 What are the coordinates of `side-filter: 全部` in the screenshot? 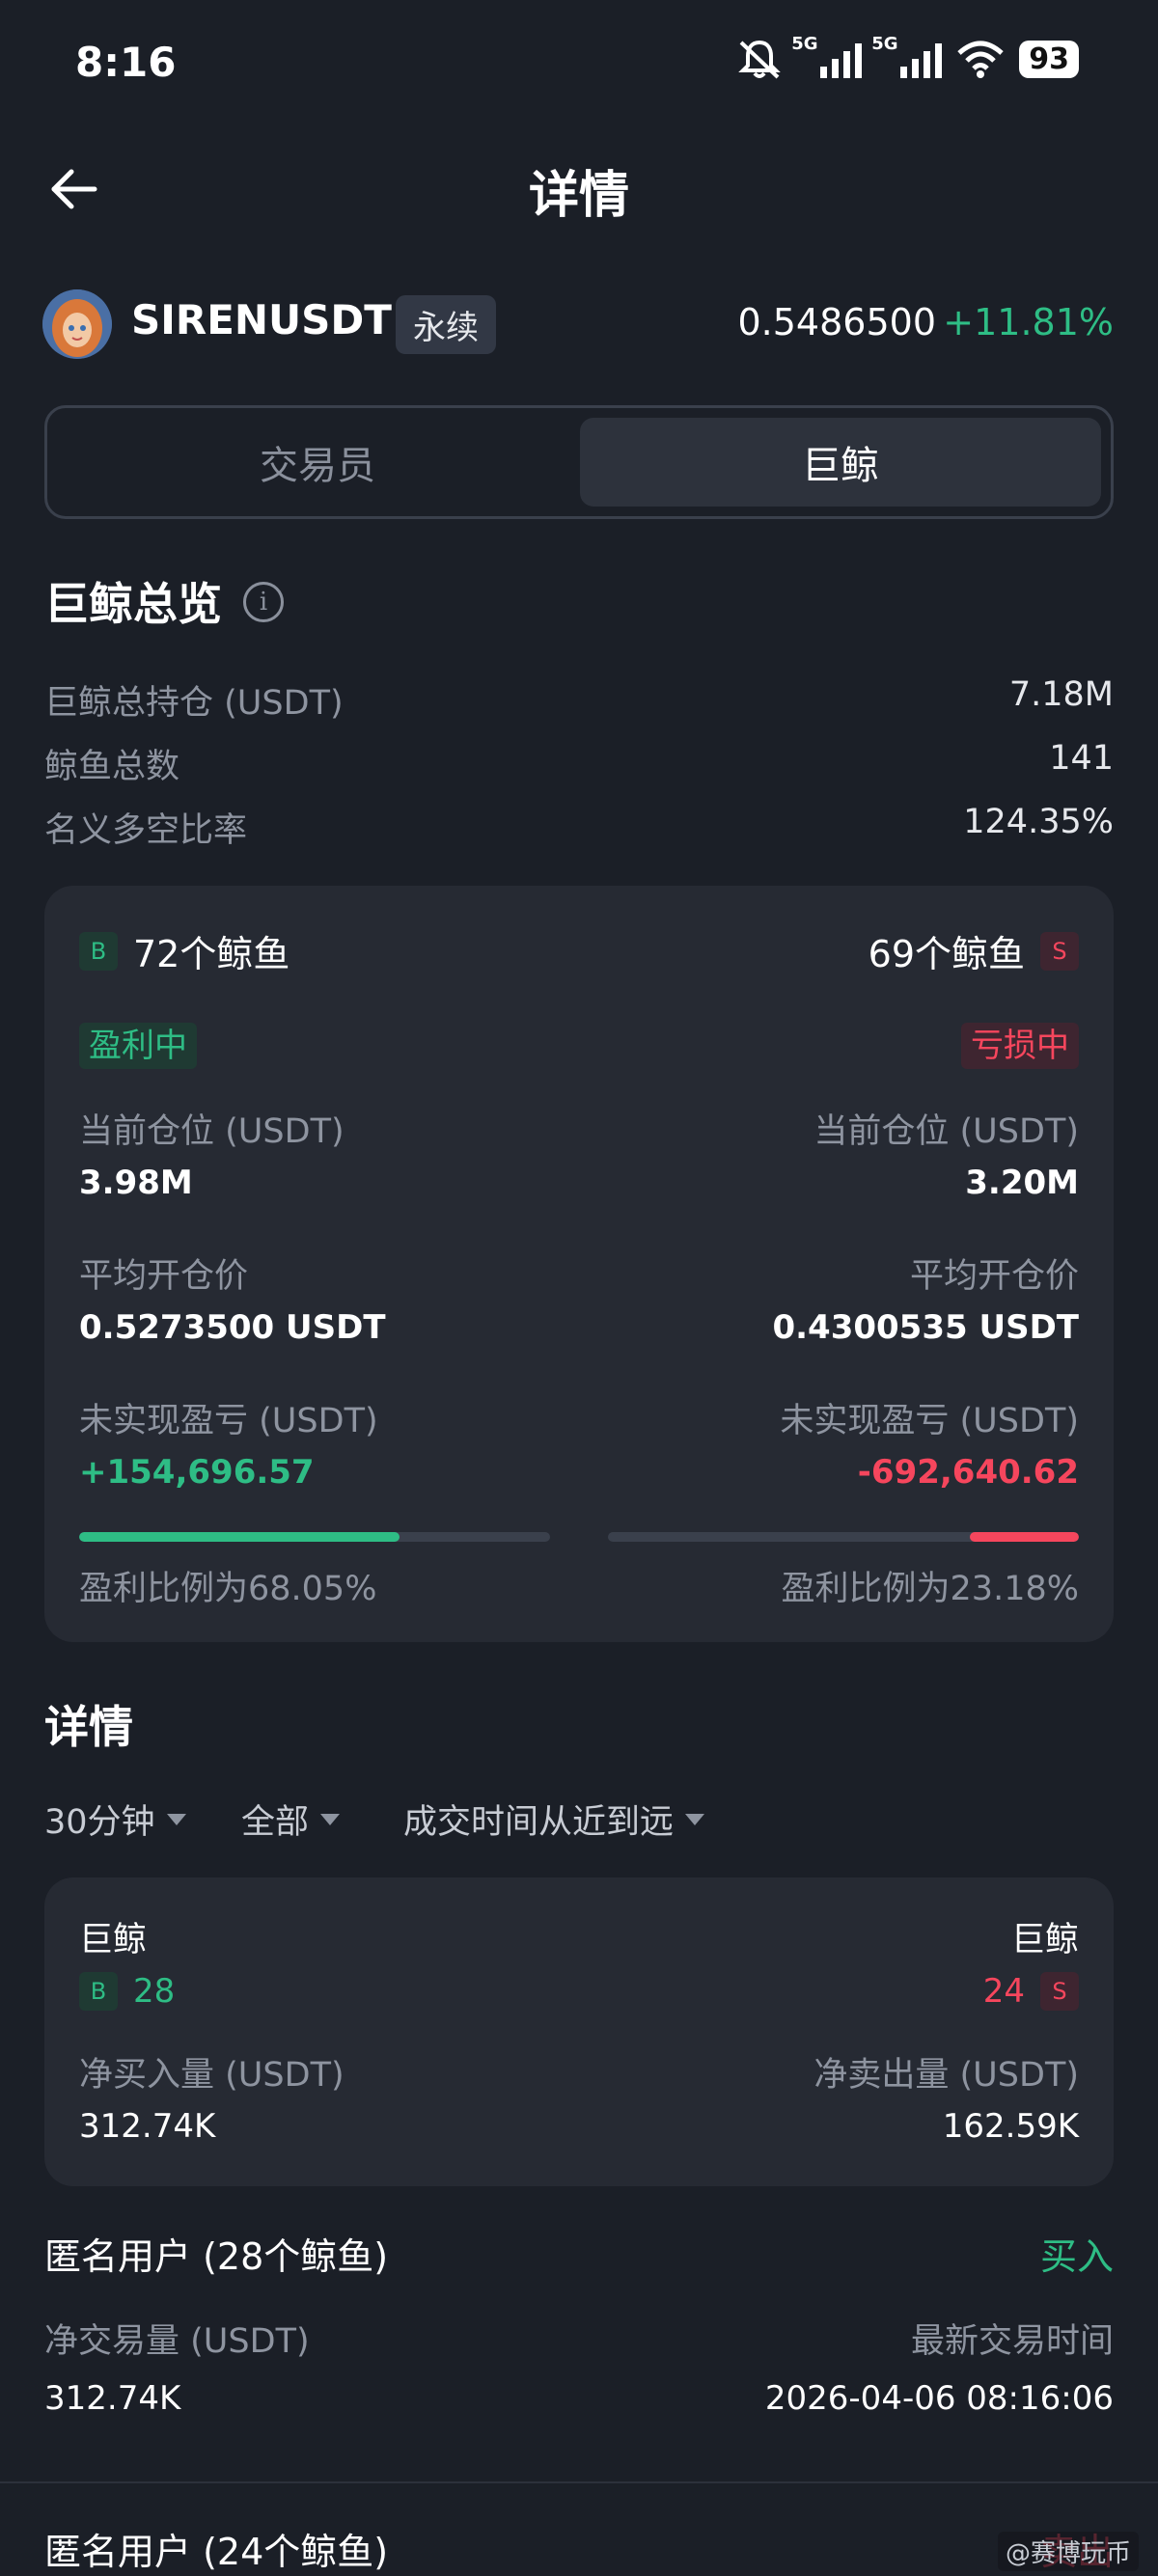 It's located at (291, 1820).